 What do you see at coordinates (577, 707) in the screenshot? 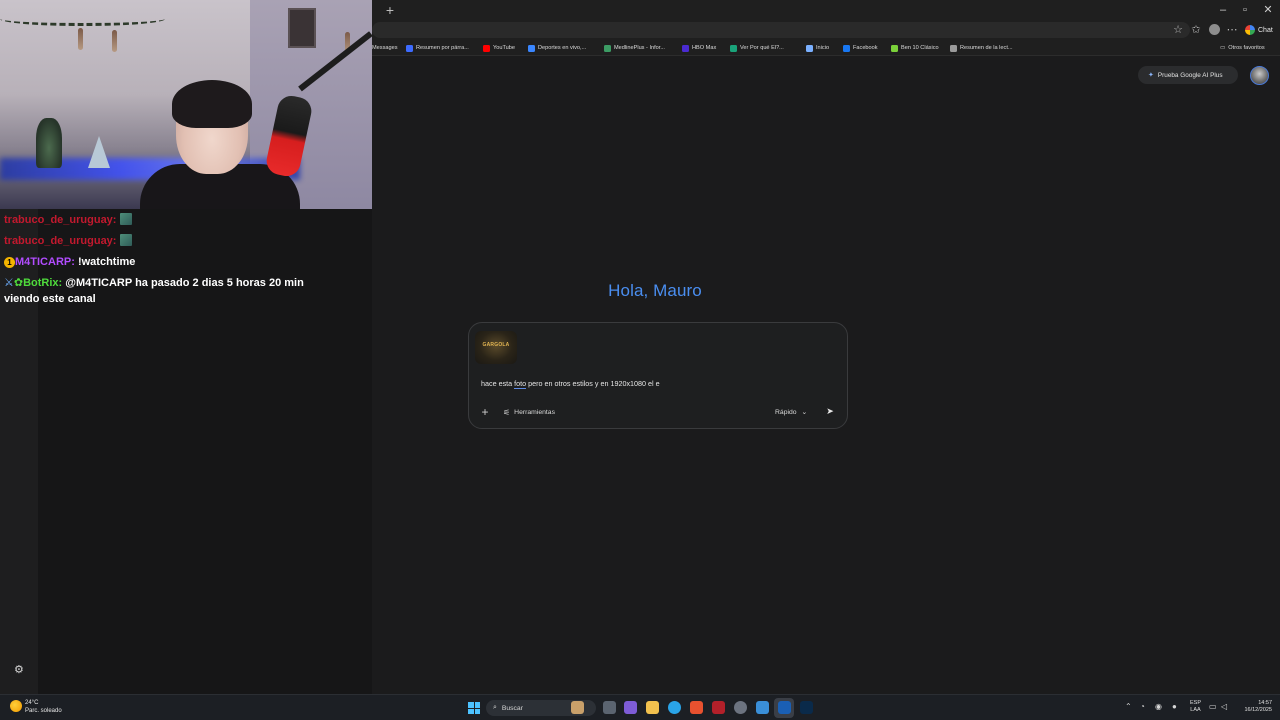
I see `search-highlight-icon` at bounding box center [577, 707].